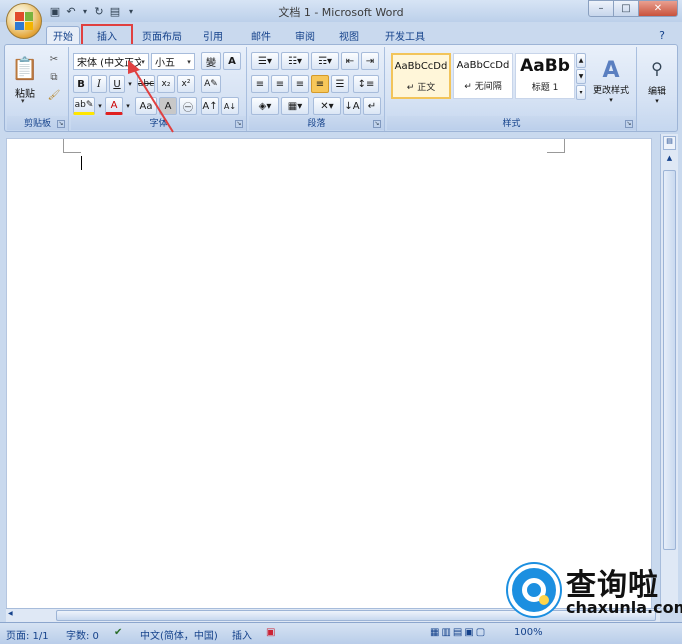 This screenshot has width=682, height=644. What do you see at coordinates (24, 21) in the screenshot?
I see `office-button` at bounding box center [24, 21].